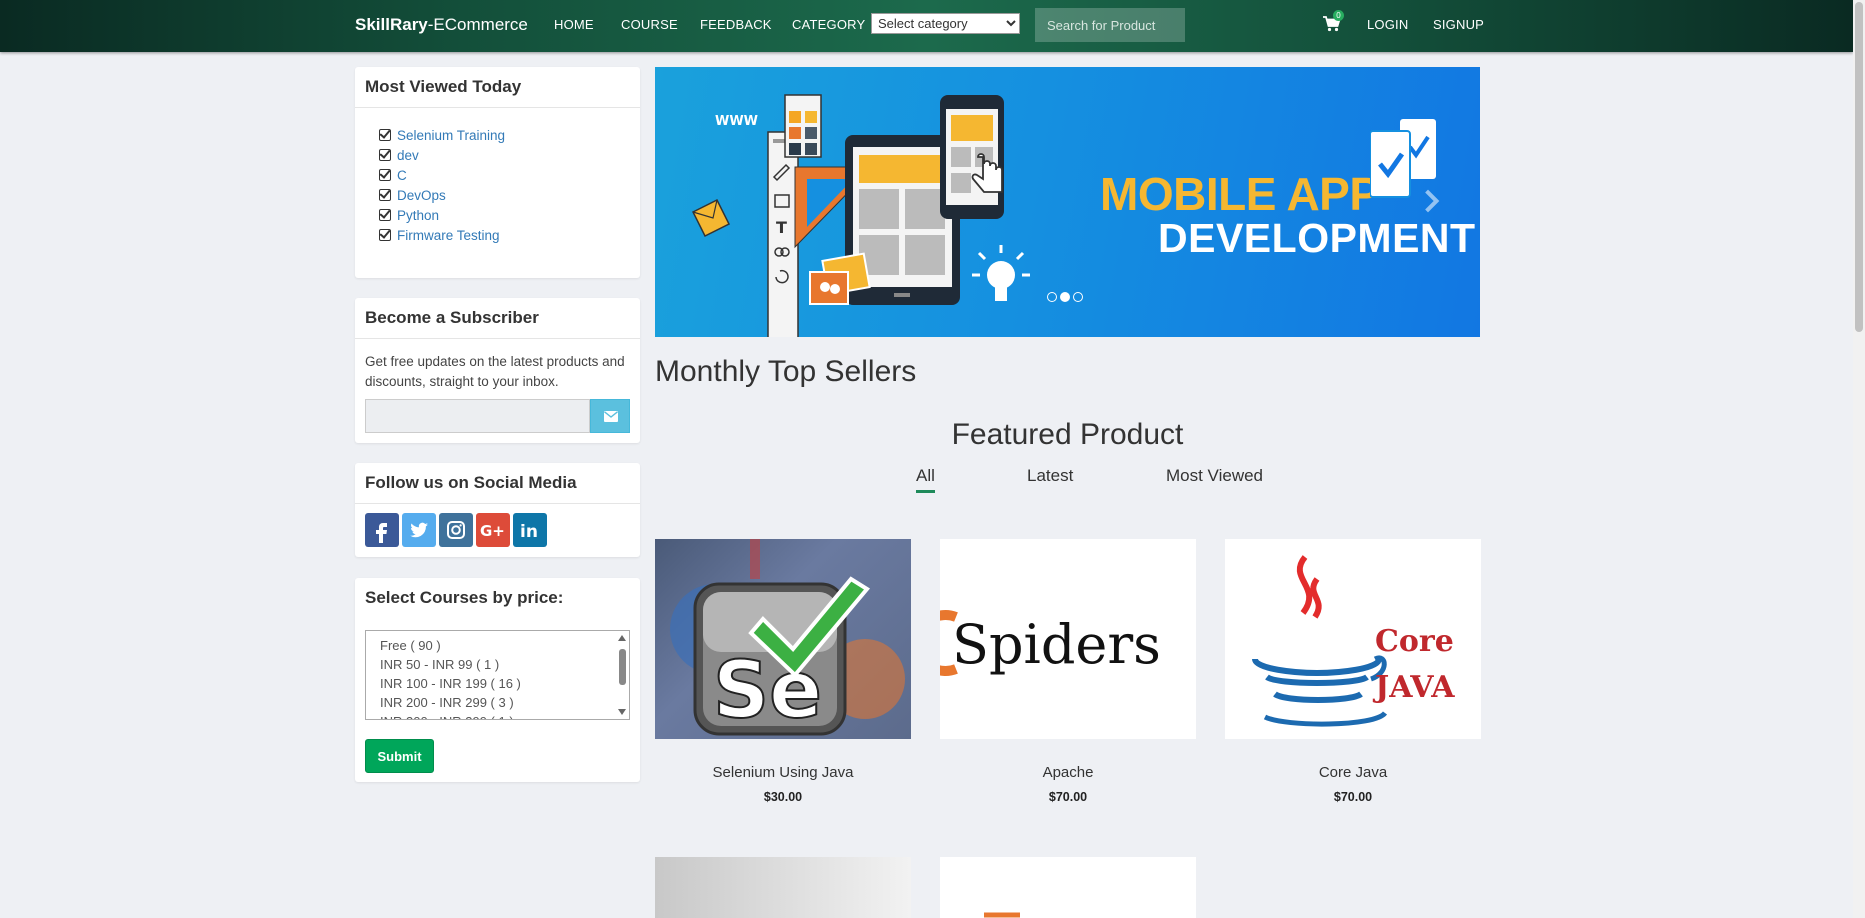  Describe the element at coordinates (828, 24) in the screenshot. I see `nav-category-link: CATEGORY` at that location.